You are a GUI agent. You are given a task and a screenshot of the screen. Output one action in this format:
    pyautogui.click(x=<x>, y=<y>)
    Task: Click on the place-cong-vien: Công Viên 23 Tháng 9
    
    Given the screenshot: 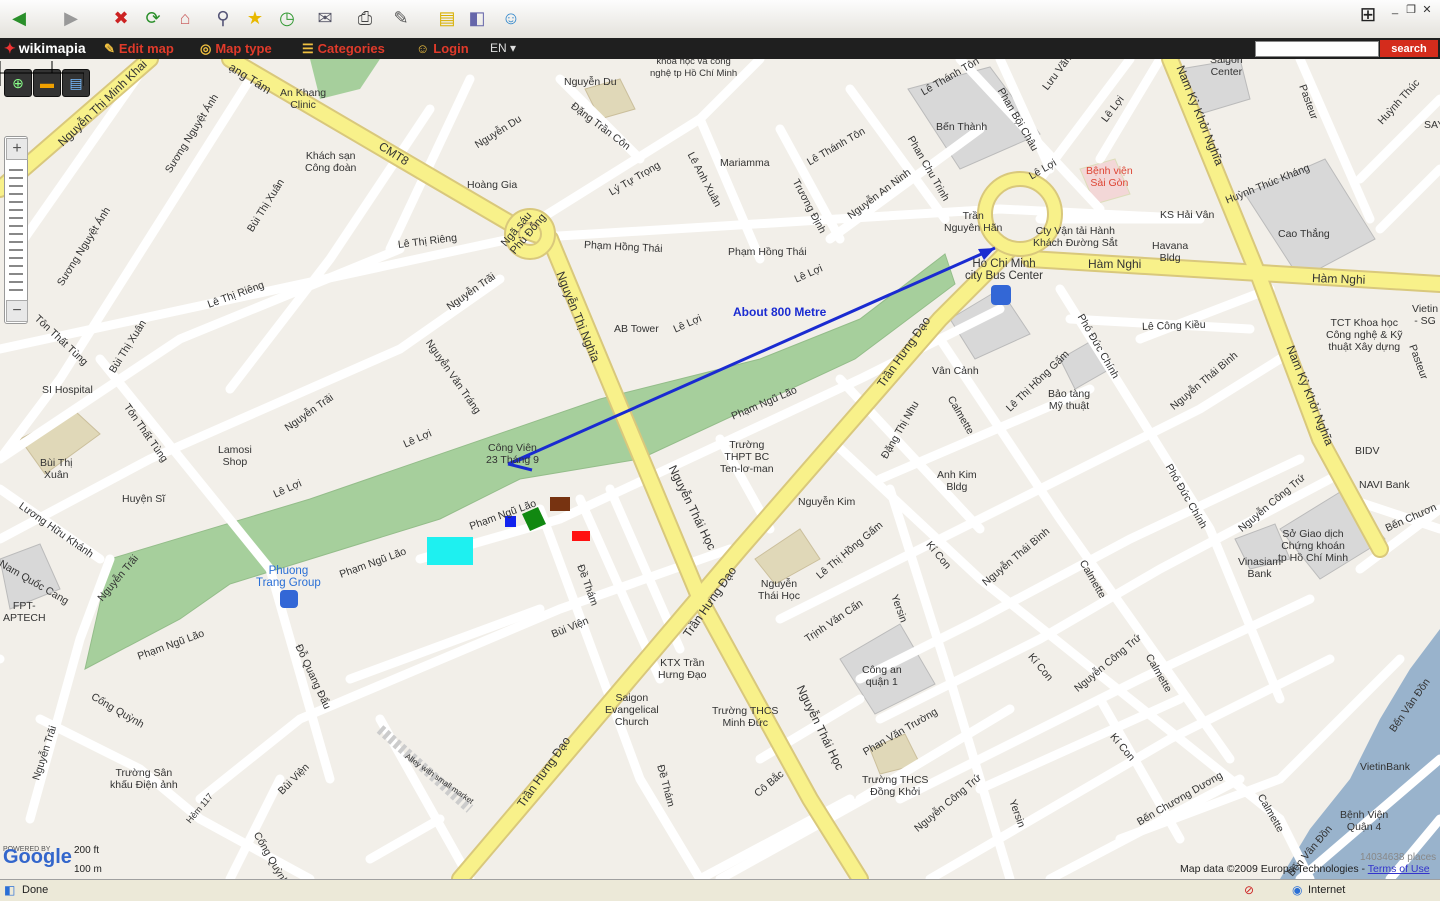 What is the action you would take?
    pyautogui.click(x=512, y=454)
    